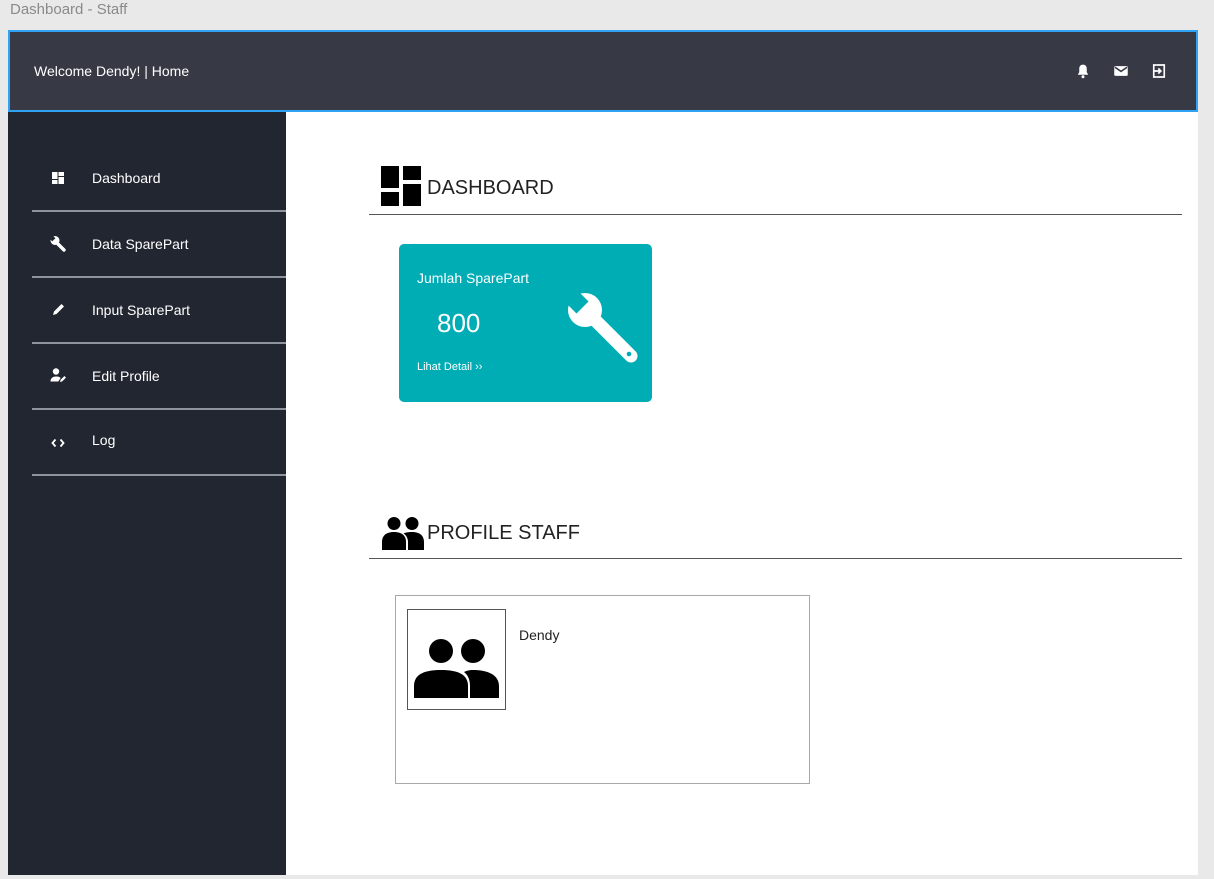 This screenshot has height=879, width=1214. Describe the element at coordinates (58, 375) in the screenshot. I see `user-edit-icon` at that location.